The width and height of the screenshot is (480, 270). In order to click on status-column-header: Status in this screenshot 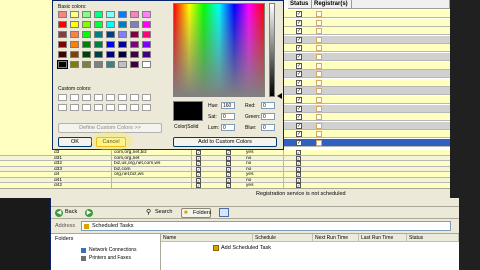, I will do `click(300, 4)`.